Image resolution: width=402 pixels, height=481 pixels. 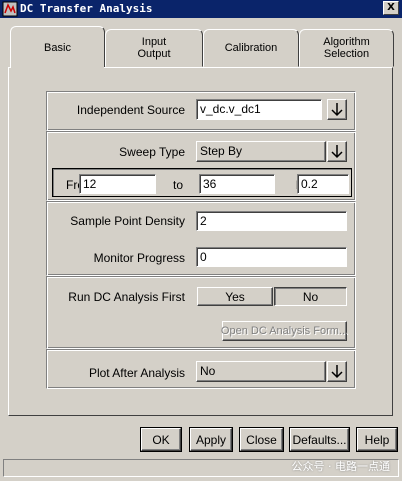 What do you see at coordinates (271, 221) in the screenshot?
I see `sample-point-density-field: 2` at bounding box center [271, 221].